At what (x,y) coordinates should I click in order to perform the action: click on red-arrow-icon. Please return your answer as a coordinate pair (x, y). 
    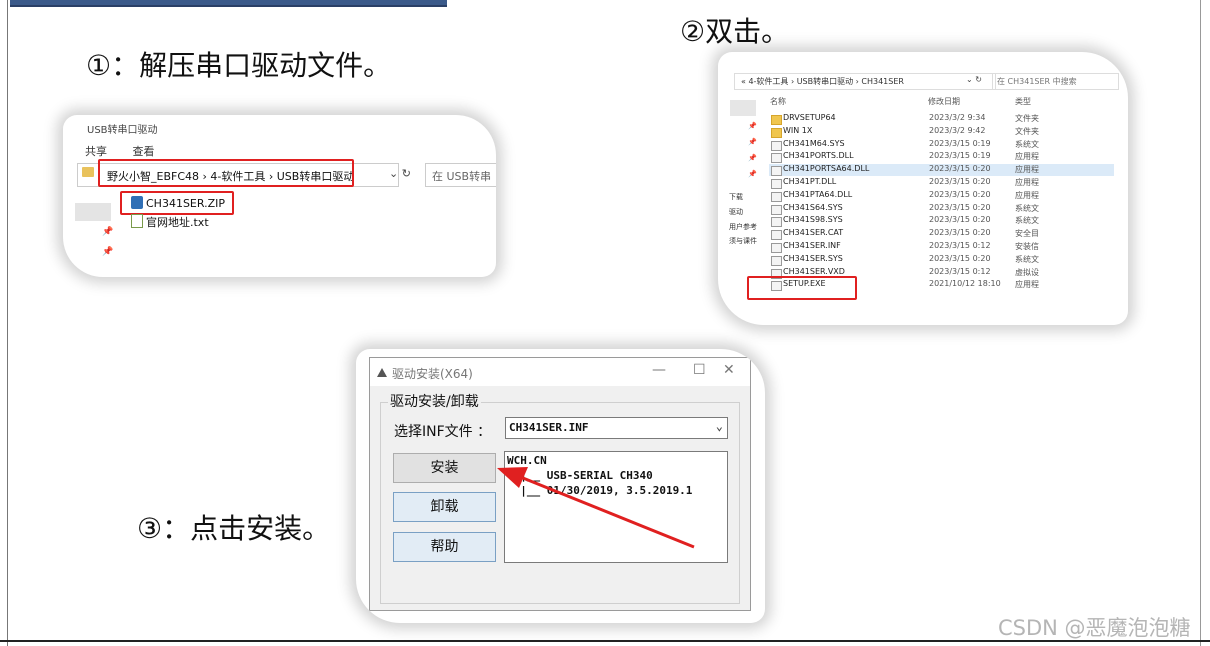
    Looking at the image, I should click on (596, 508).